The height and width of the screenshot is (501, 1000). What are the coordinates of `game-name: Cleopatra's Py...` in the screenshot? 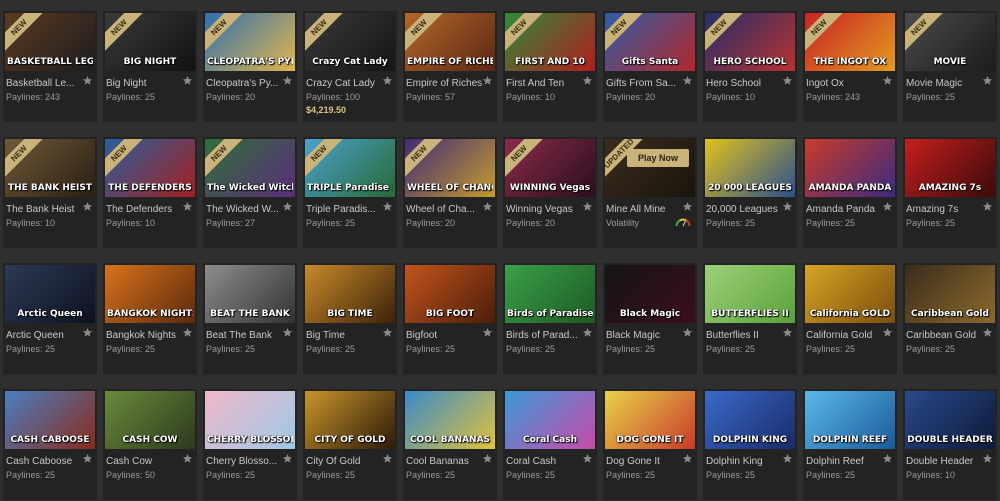 It's located at (245, 83).